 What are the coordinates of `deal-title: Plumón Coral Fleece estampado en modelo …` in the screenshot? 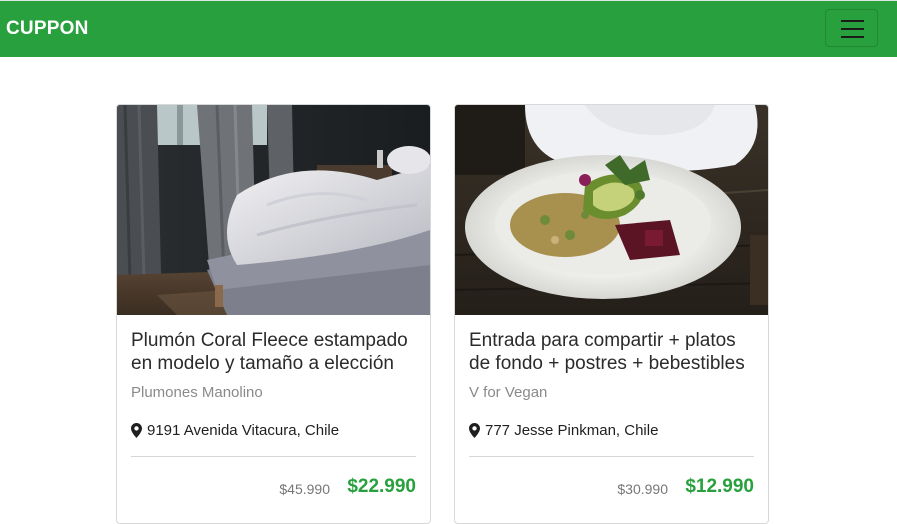 It's located at (276, 352).